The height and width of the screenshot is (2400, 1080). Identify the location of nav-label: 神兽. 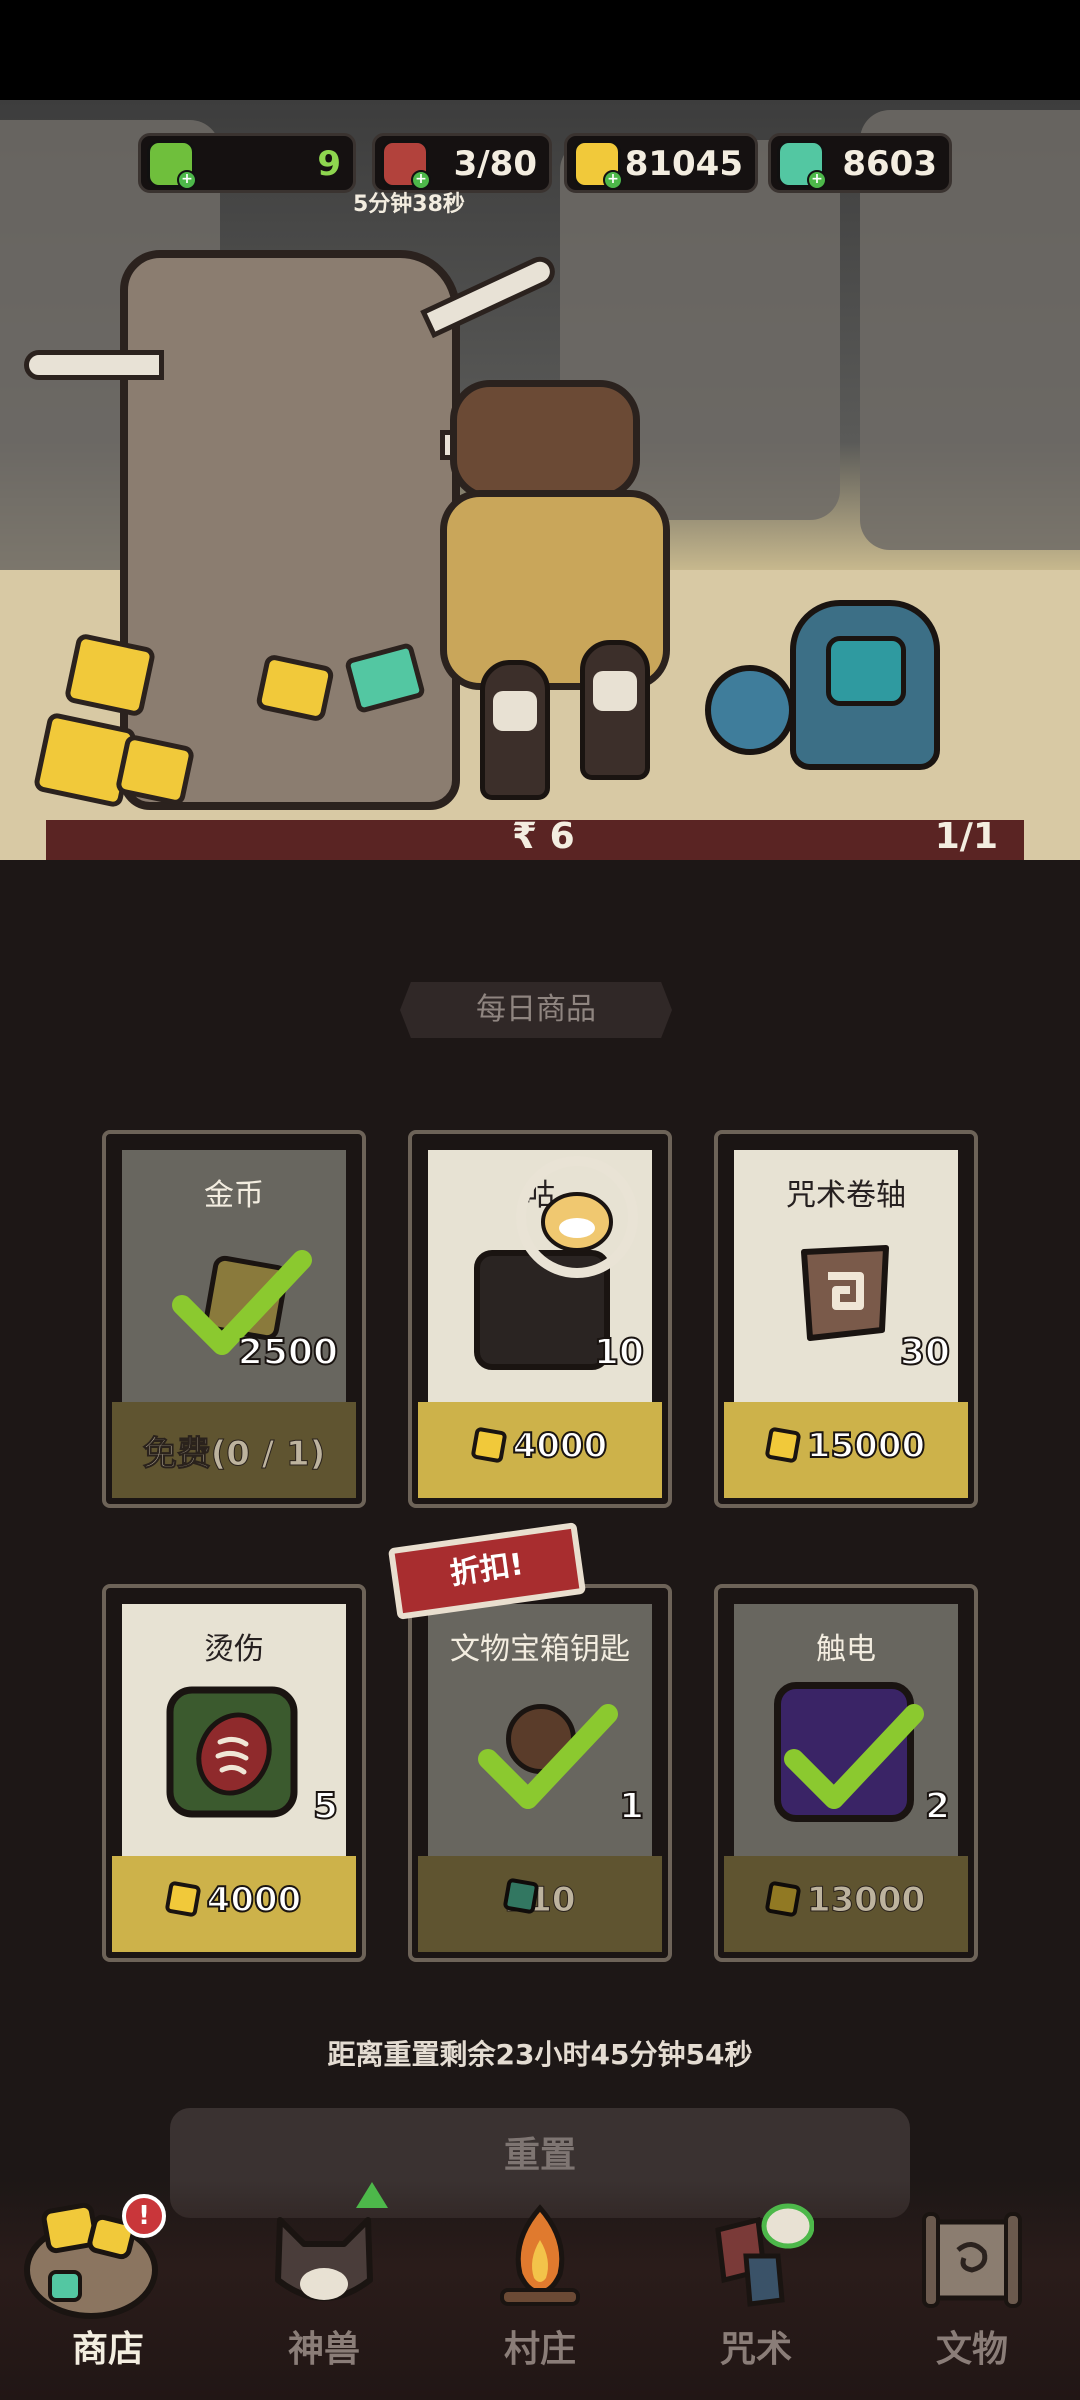
(323, 2349).